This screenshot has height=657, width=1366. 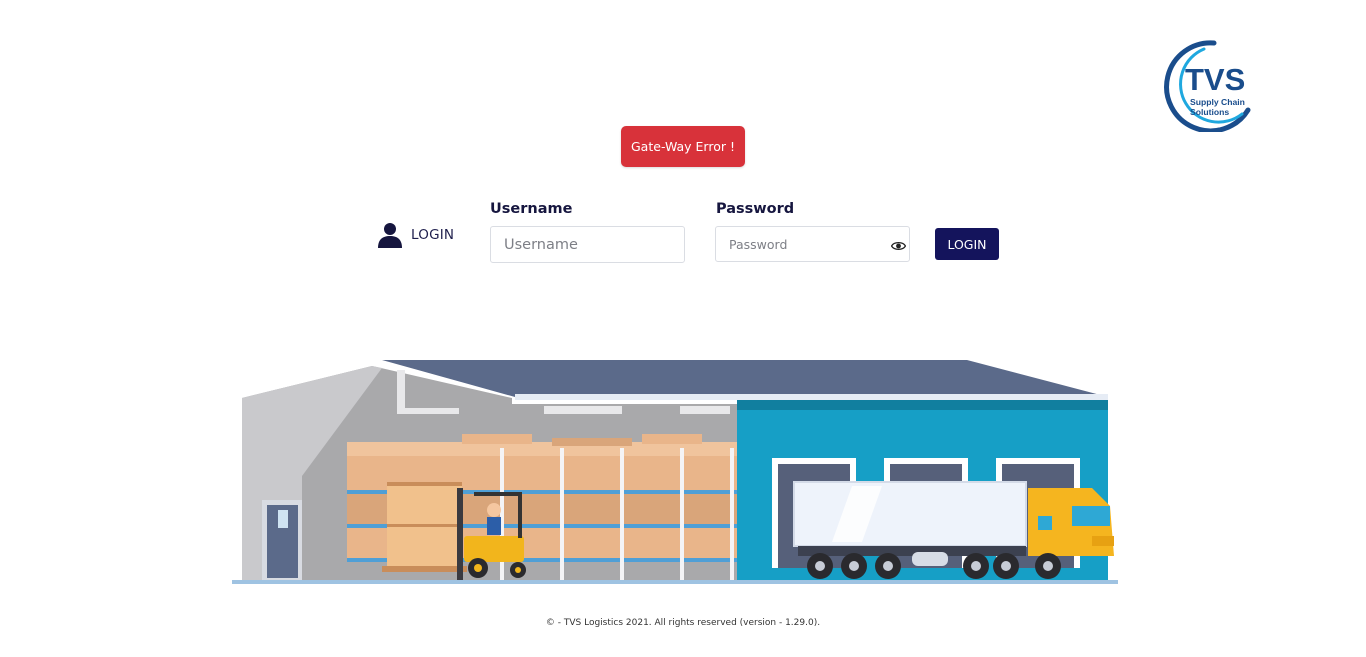 What do you see at coordinates (1217, 102) in the screenshot?
I see `logo-subtext-line1: Supply Chain` at bounding box center [1217, 102].